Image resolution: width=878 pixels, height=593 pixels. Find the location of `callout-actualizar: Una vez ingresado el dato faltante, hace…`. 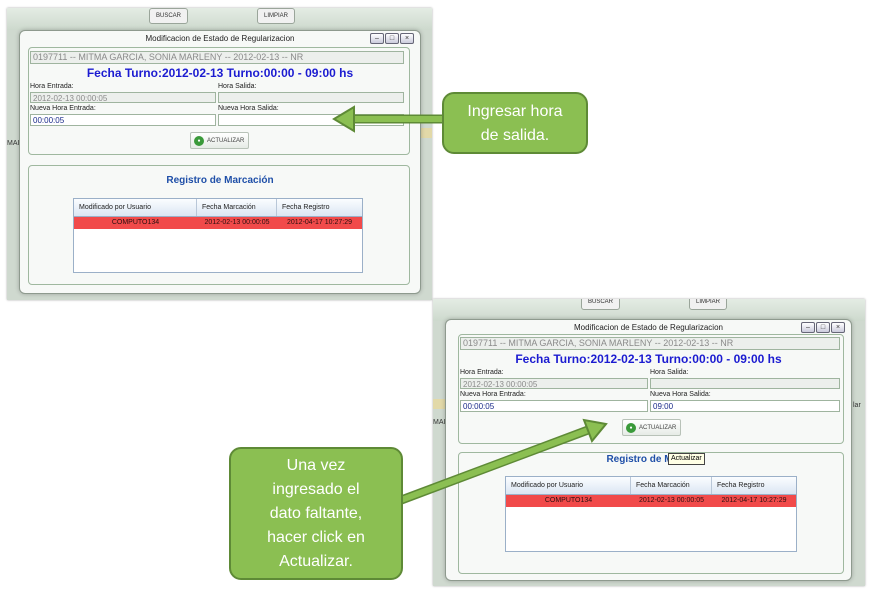

callout-actualizar: Una vez ingresado el dato faltante, hace… is located at coordinates (316, 513).